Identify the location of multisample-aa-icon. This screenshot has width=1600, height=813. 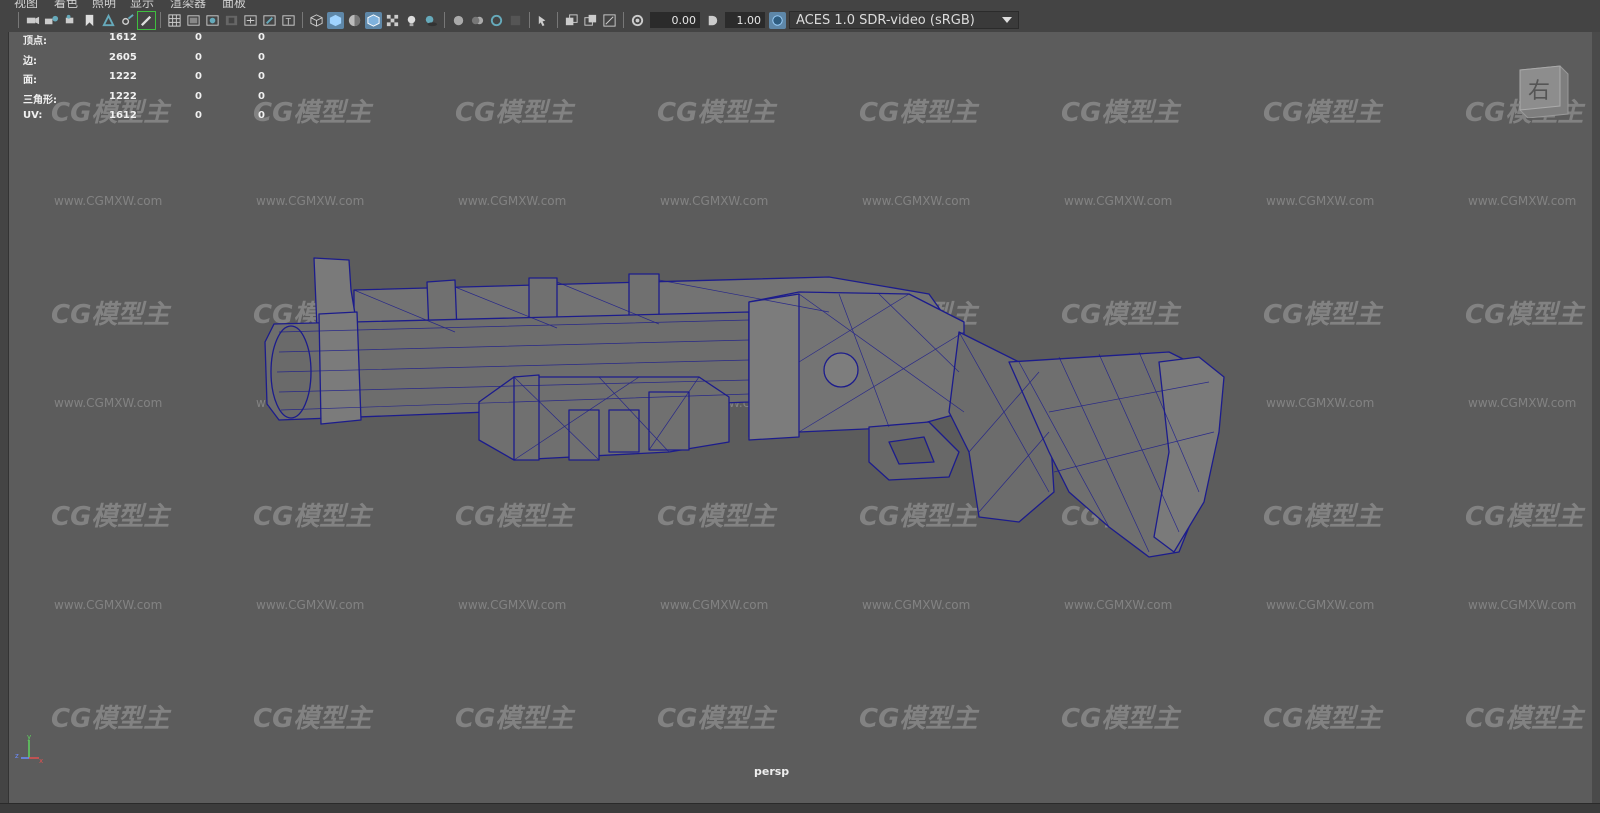
(496, 20).